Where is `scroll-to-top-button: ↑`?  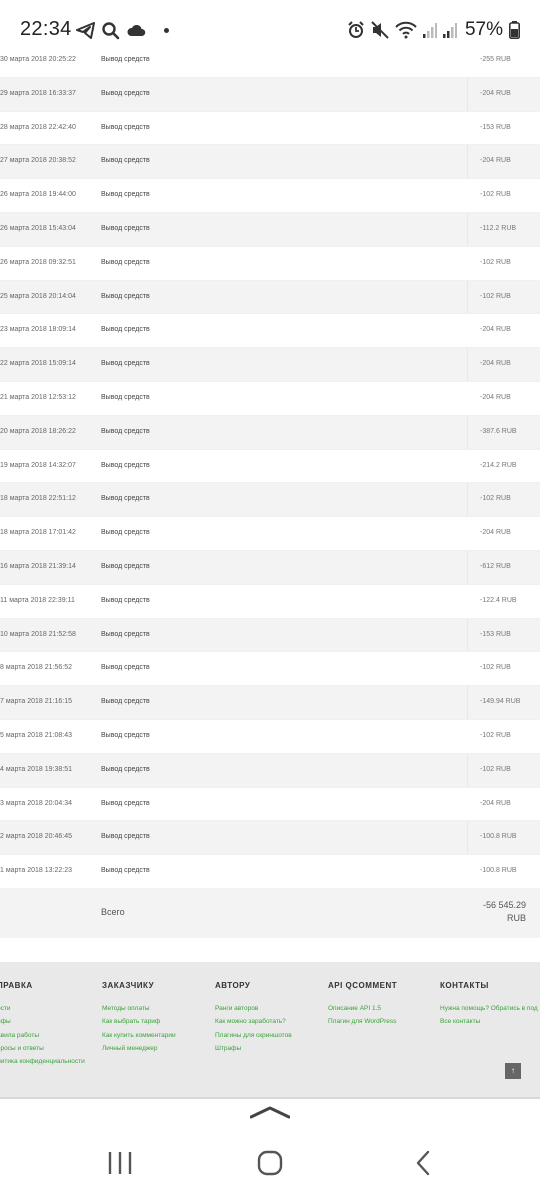 scroll-to-top-button: ↑ is located at coordinates (513, 1071).